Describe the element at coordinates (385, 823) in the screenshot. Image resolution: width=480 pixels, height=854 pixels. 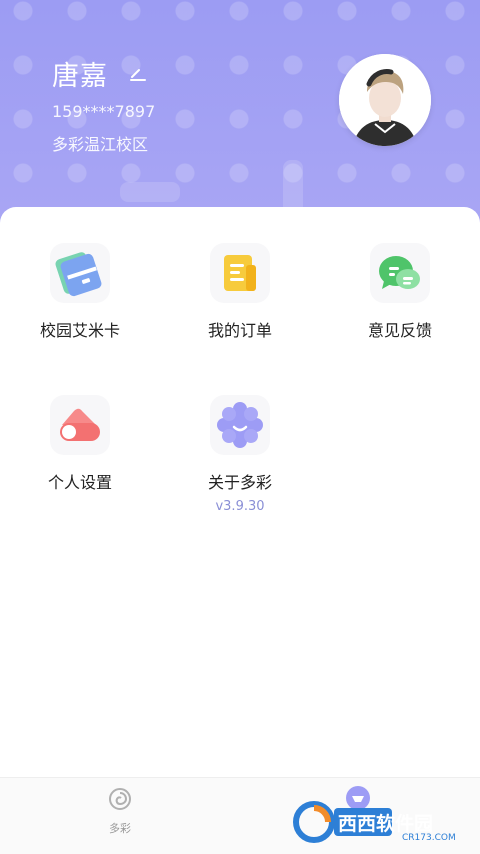
I see `watermark-text: 西西软件园` at that location.